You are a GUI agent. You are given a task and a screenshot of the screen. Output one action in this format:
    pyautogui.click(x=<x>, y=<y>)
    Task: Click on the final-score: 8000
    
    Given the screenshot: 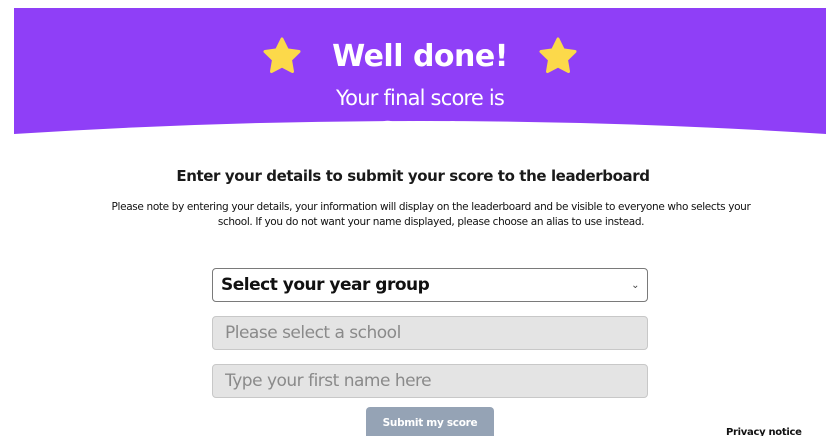 What is the action you would take?
    pyautogui.click(x=420, y=134)
    